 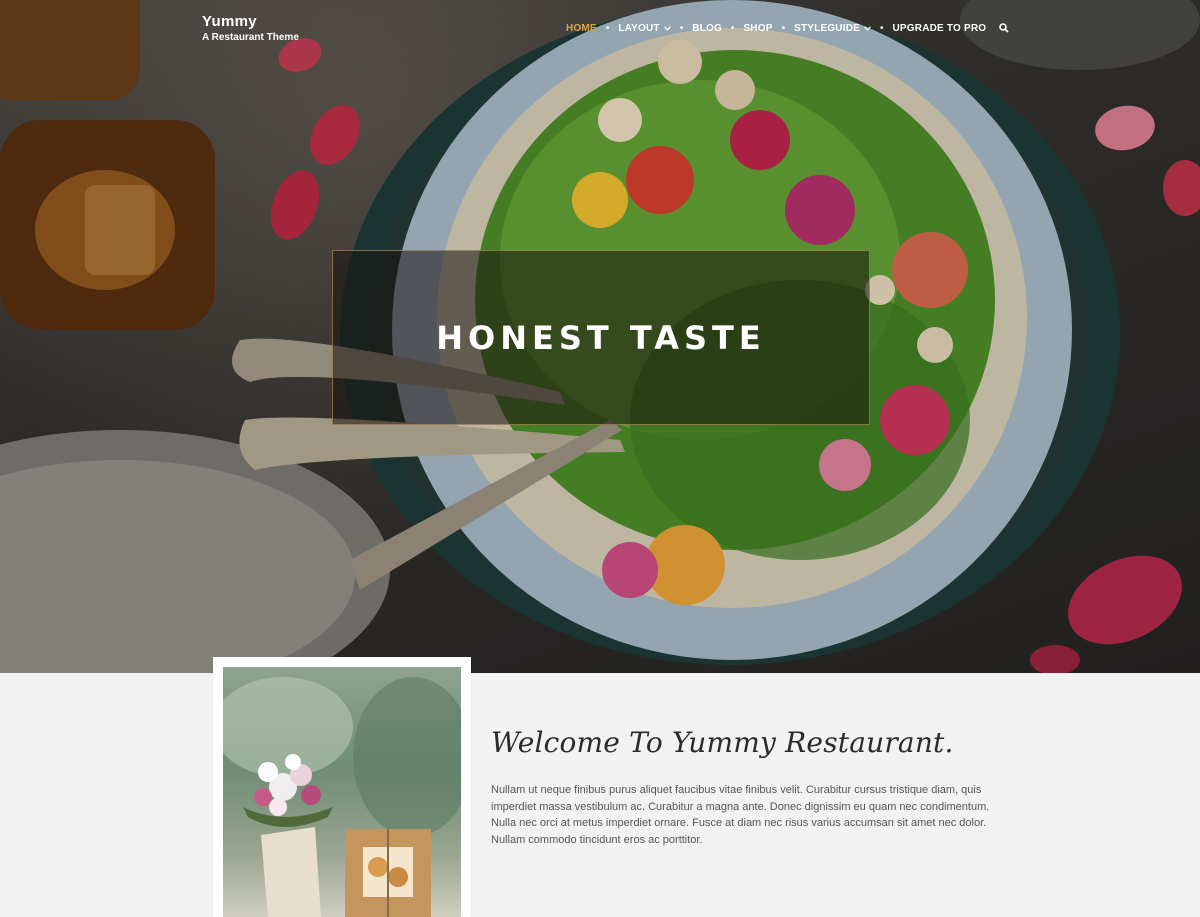 I want to click on nav-item-label: BLOG, so click(x=707, y=28).